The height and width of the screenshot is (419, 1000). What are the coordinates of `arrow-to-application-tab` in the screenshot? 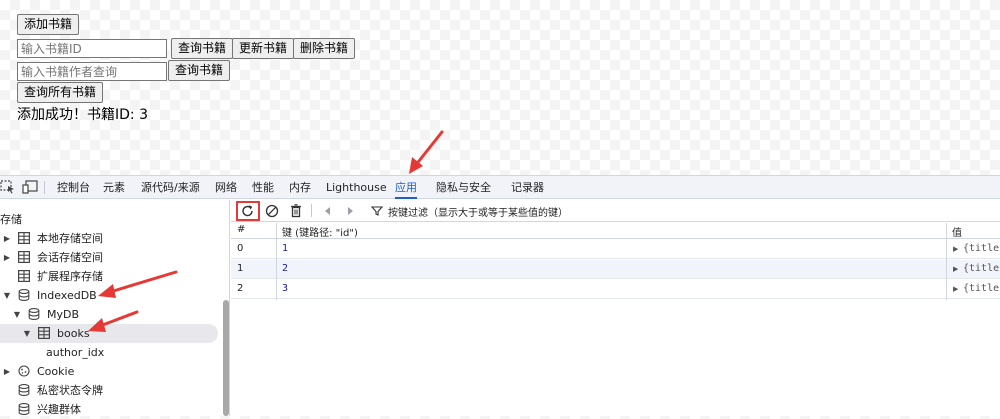 It's located at (426, 152).